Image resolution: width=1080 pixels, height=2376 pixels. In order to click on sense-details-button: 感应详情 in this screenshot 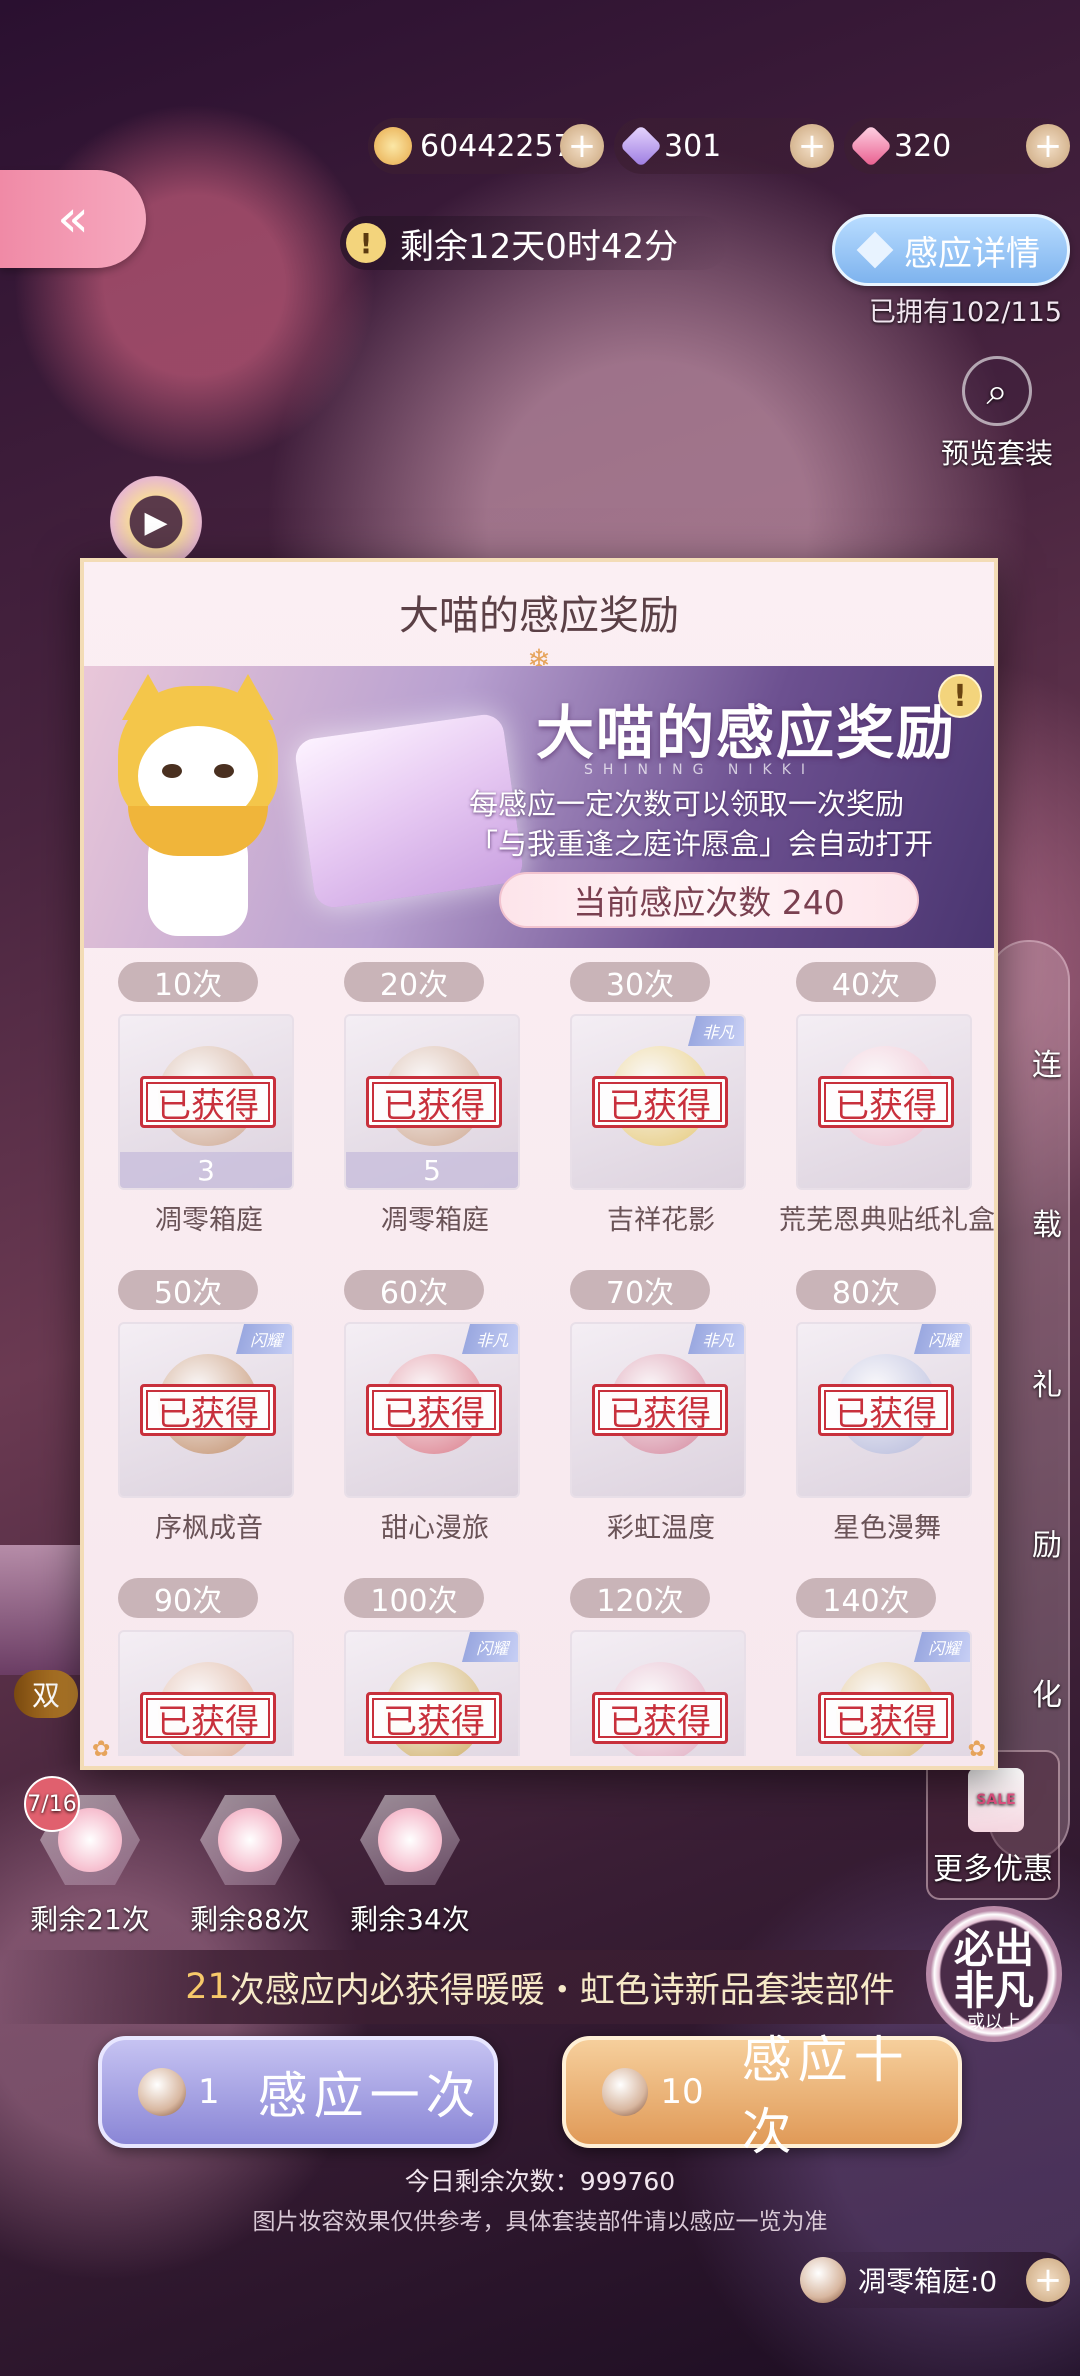, I will do `click(951, 250)`.